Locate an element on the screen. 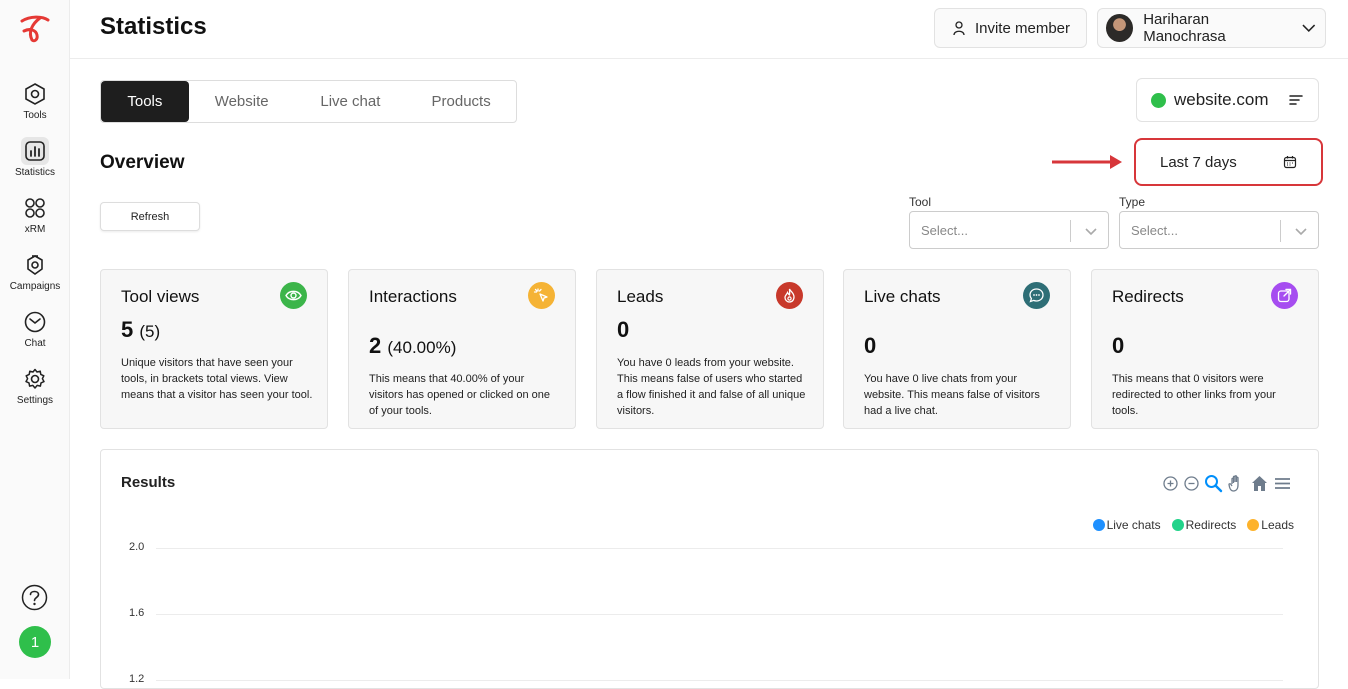 This screenshot has width=1348, height=689. card-value: 5 (5) is located at coordinates (140, 330).